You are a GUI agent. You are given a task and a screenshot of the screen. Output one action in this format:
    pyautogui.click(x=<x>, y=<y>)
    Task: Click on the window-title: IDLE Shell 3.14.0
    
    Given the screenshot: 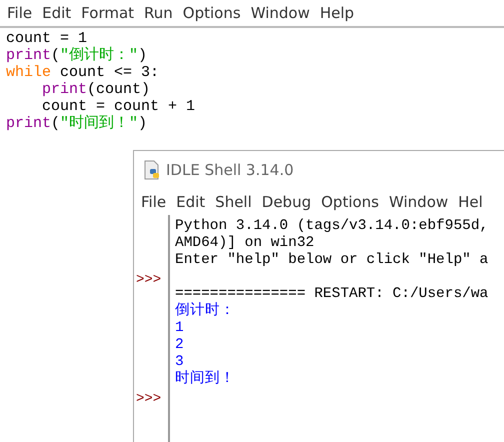 What is the action you would take?
    pyautogui.click(x=230, y=169)
    